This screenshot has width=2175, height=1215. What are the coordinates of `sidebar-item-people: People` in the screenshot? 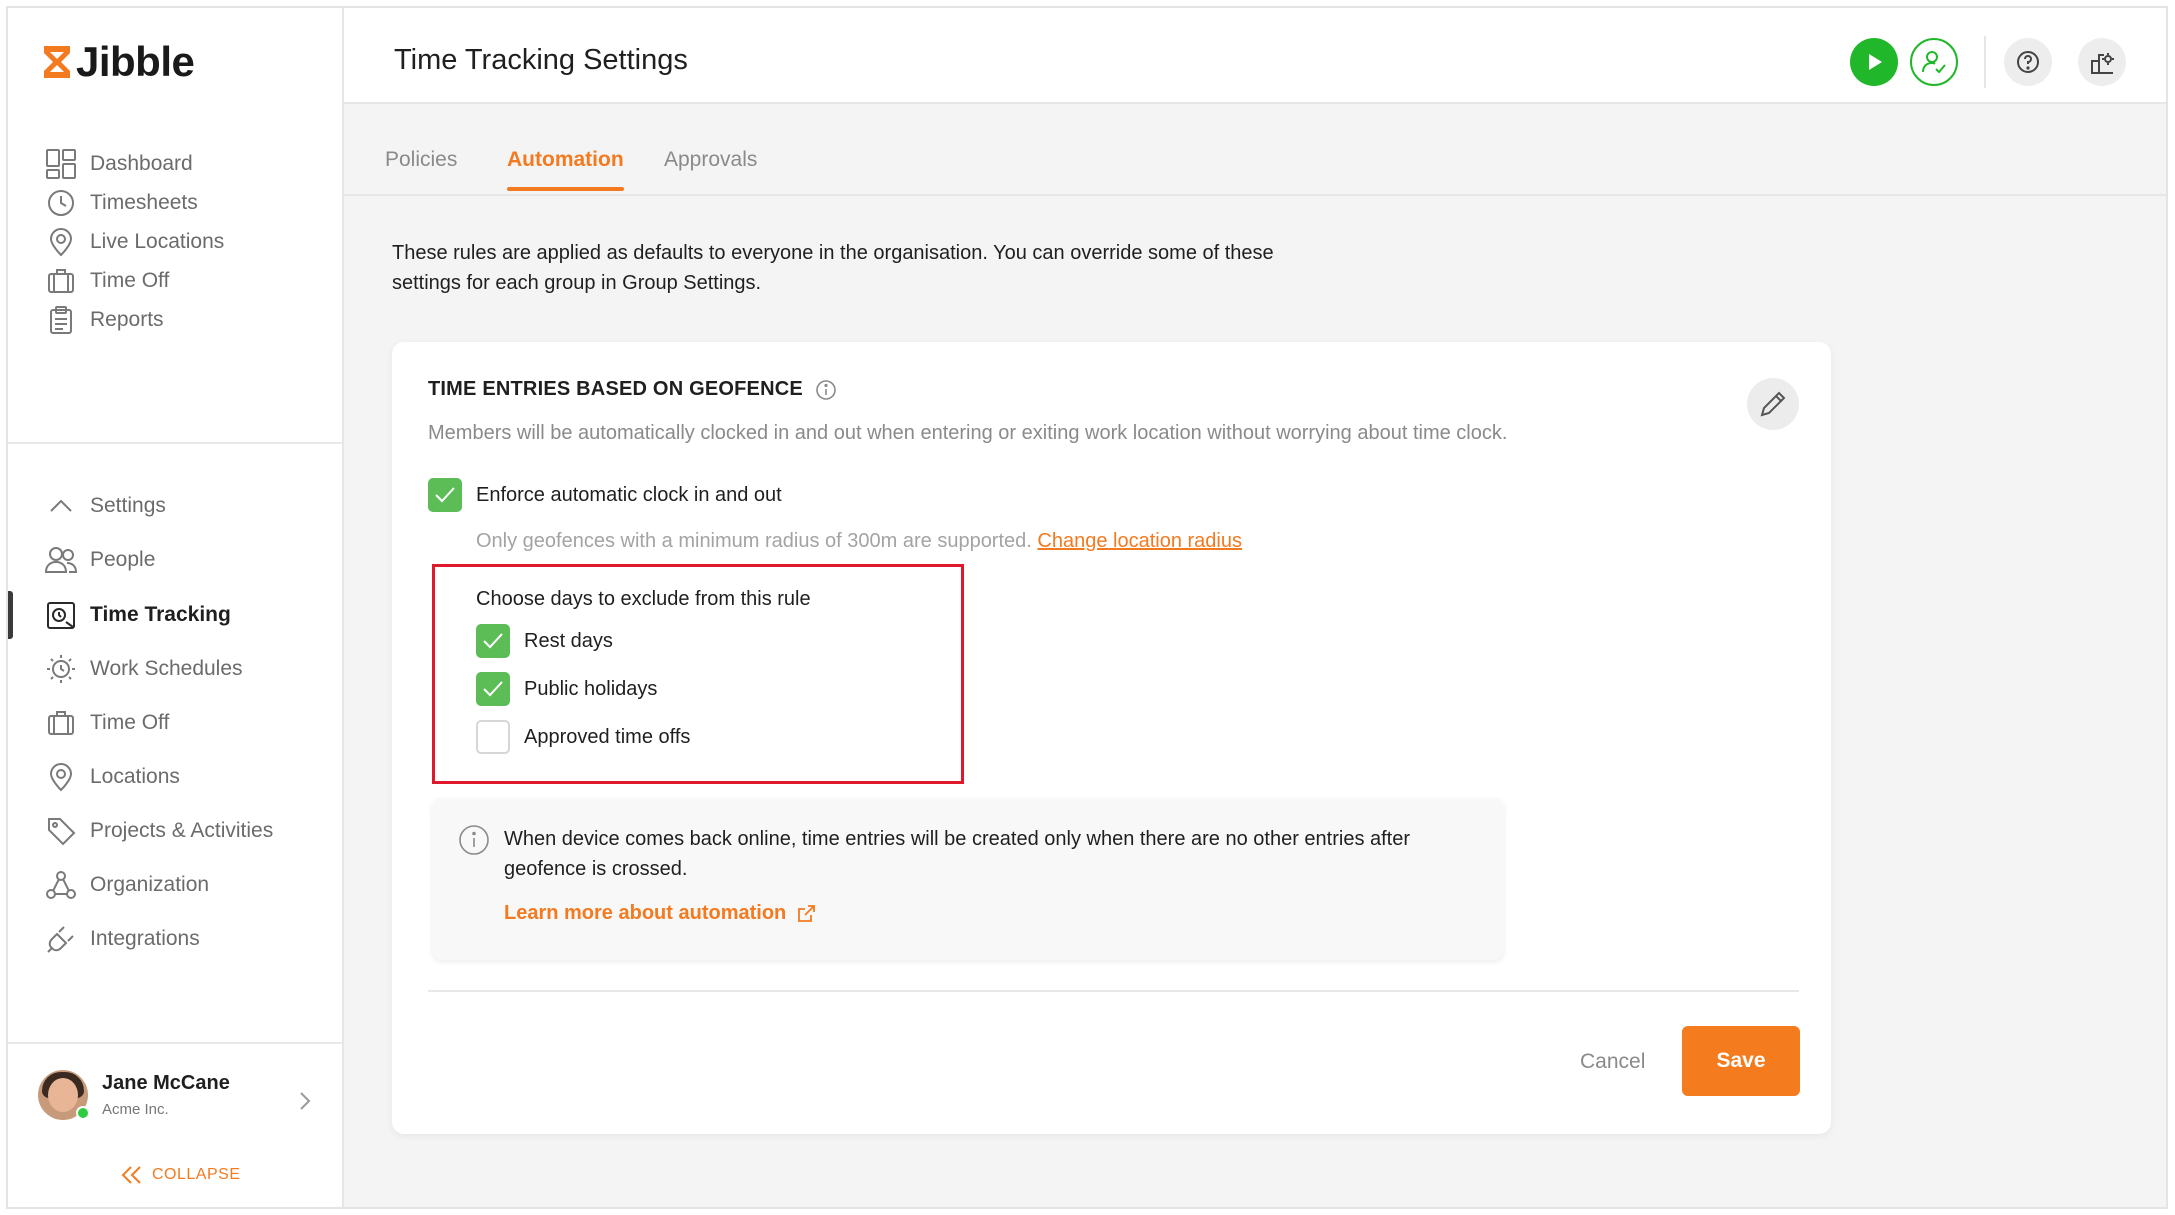 It's located at (99, 560).